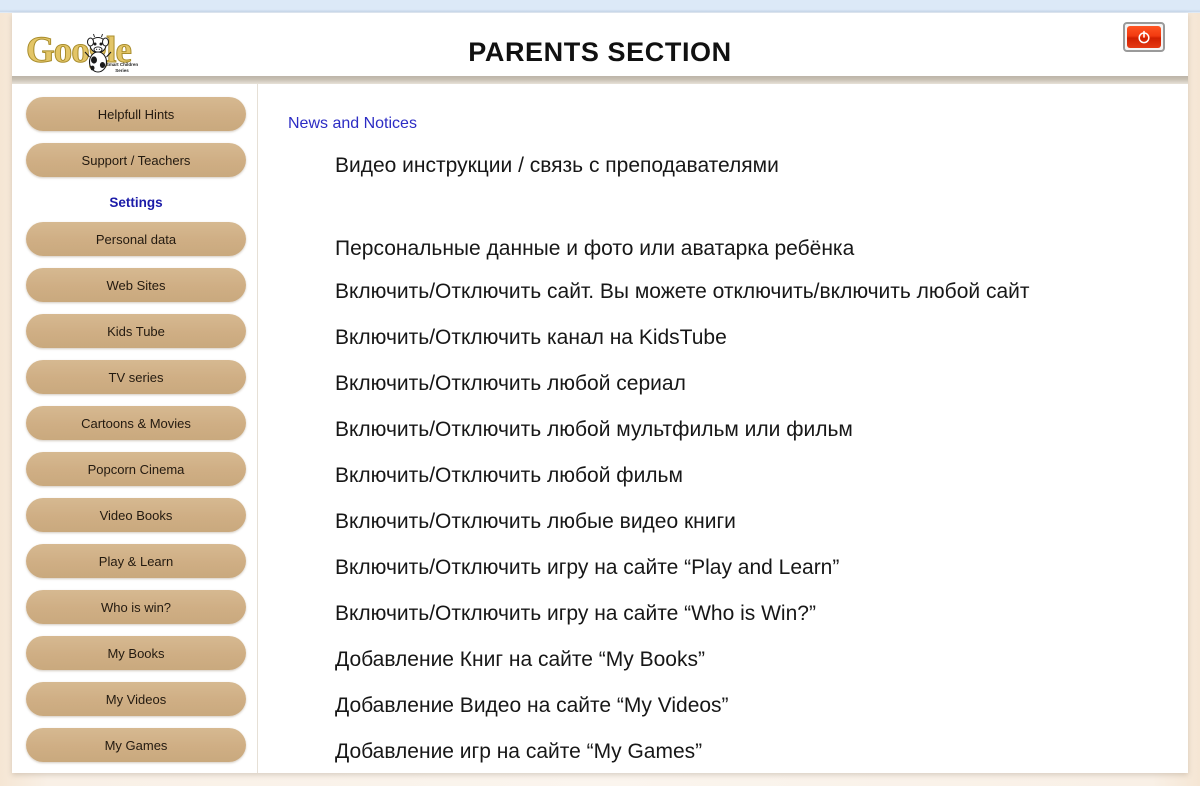 The height and width of the screenshot is (786, 1200). I want to click on content-row: Включить/Отключить канал на KidsTube, so click(531, 337).